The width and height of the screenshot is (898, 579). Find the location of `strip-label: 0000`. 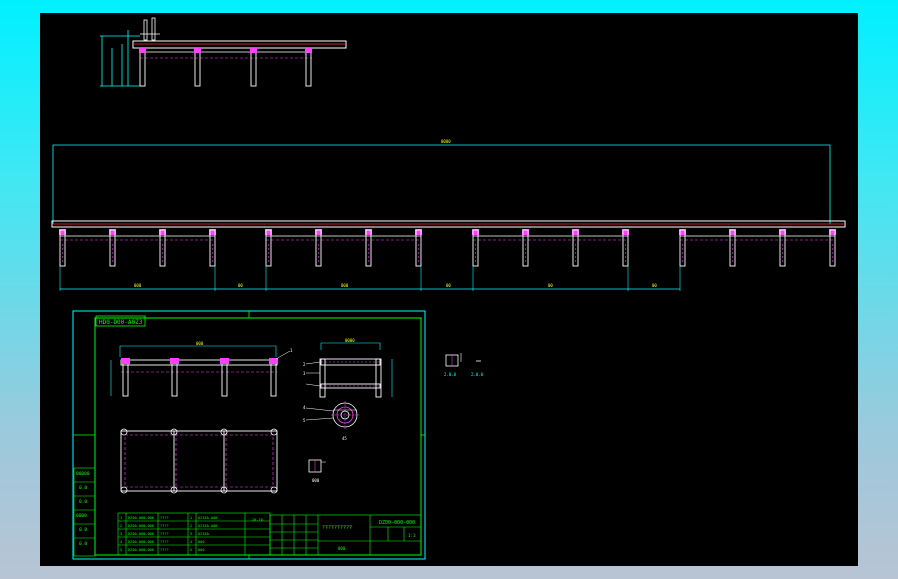

strip-label: 0000 is located at coordinates (81, 516).